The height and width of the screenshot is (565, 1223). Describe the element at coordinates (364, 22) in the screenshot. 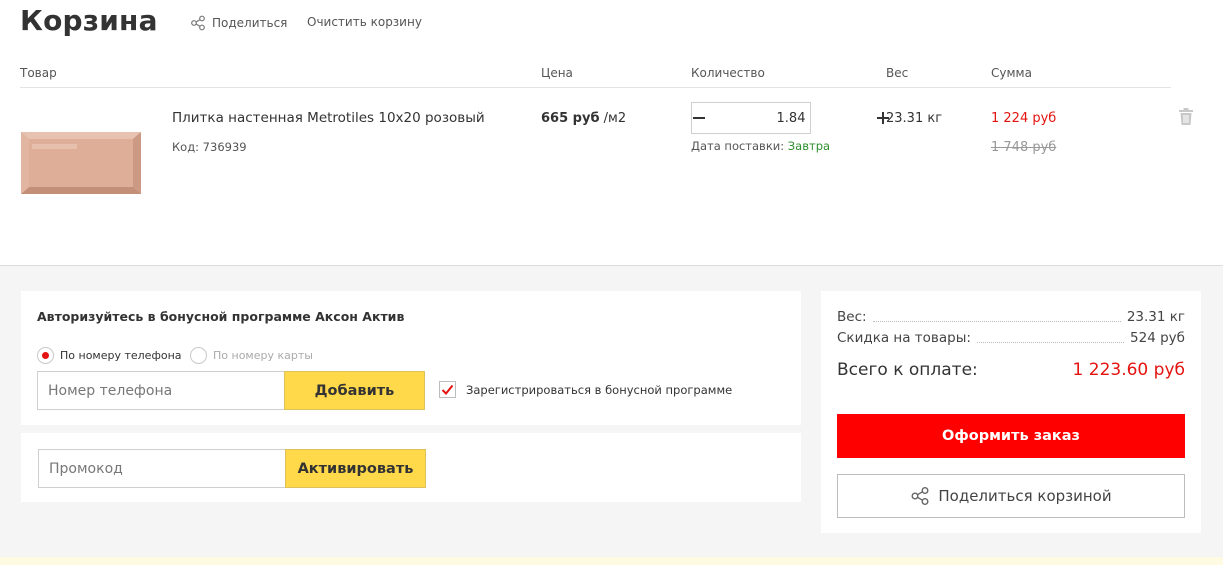

I see `clear-cart-link: Очистить корзину` at that location.